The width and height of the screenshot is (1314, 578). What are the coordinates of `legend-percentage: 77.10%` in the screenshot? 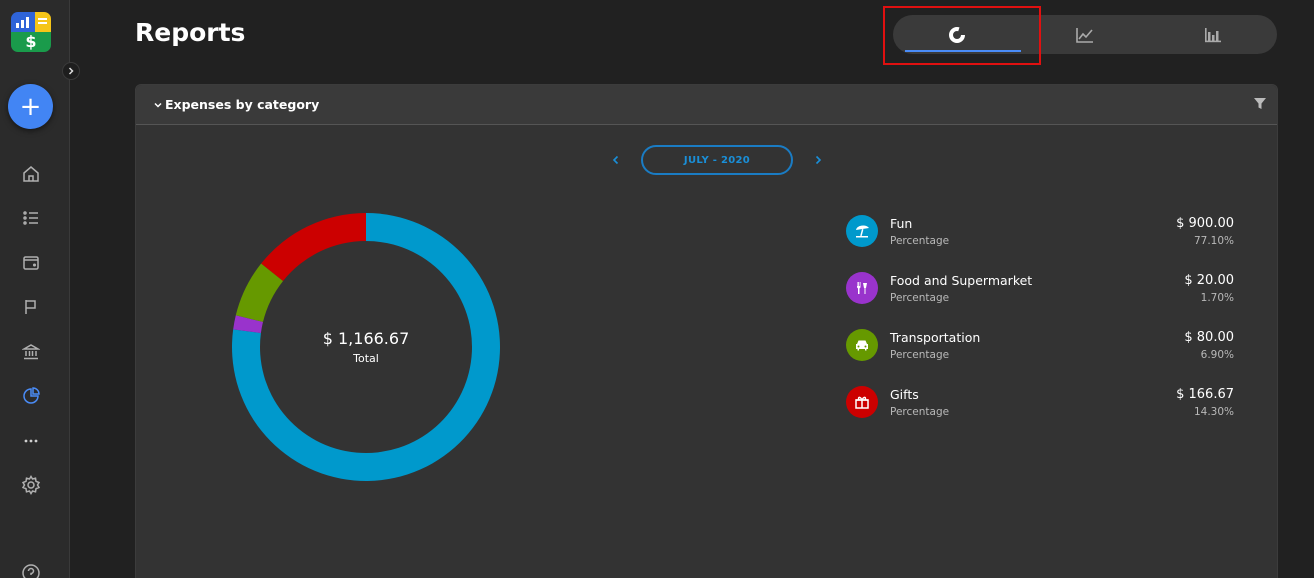 It's located at (1213, 241).